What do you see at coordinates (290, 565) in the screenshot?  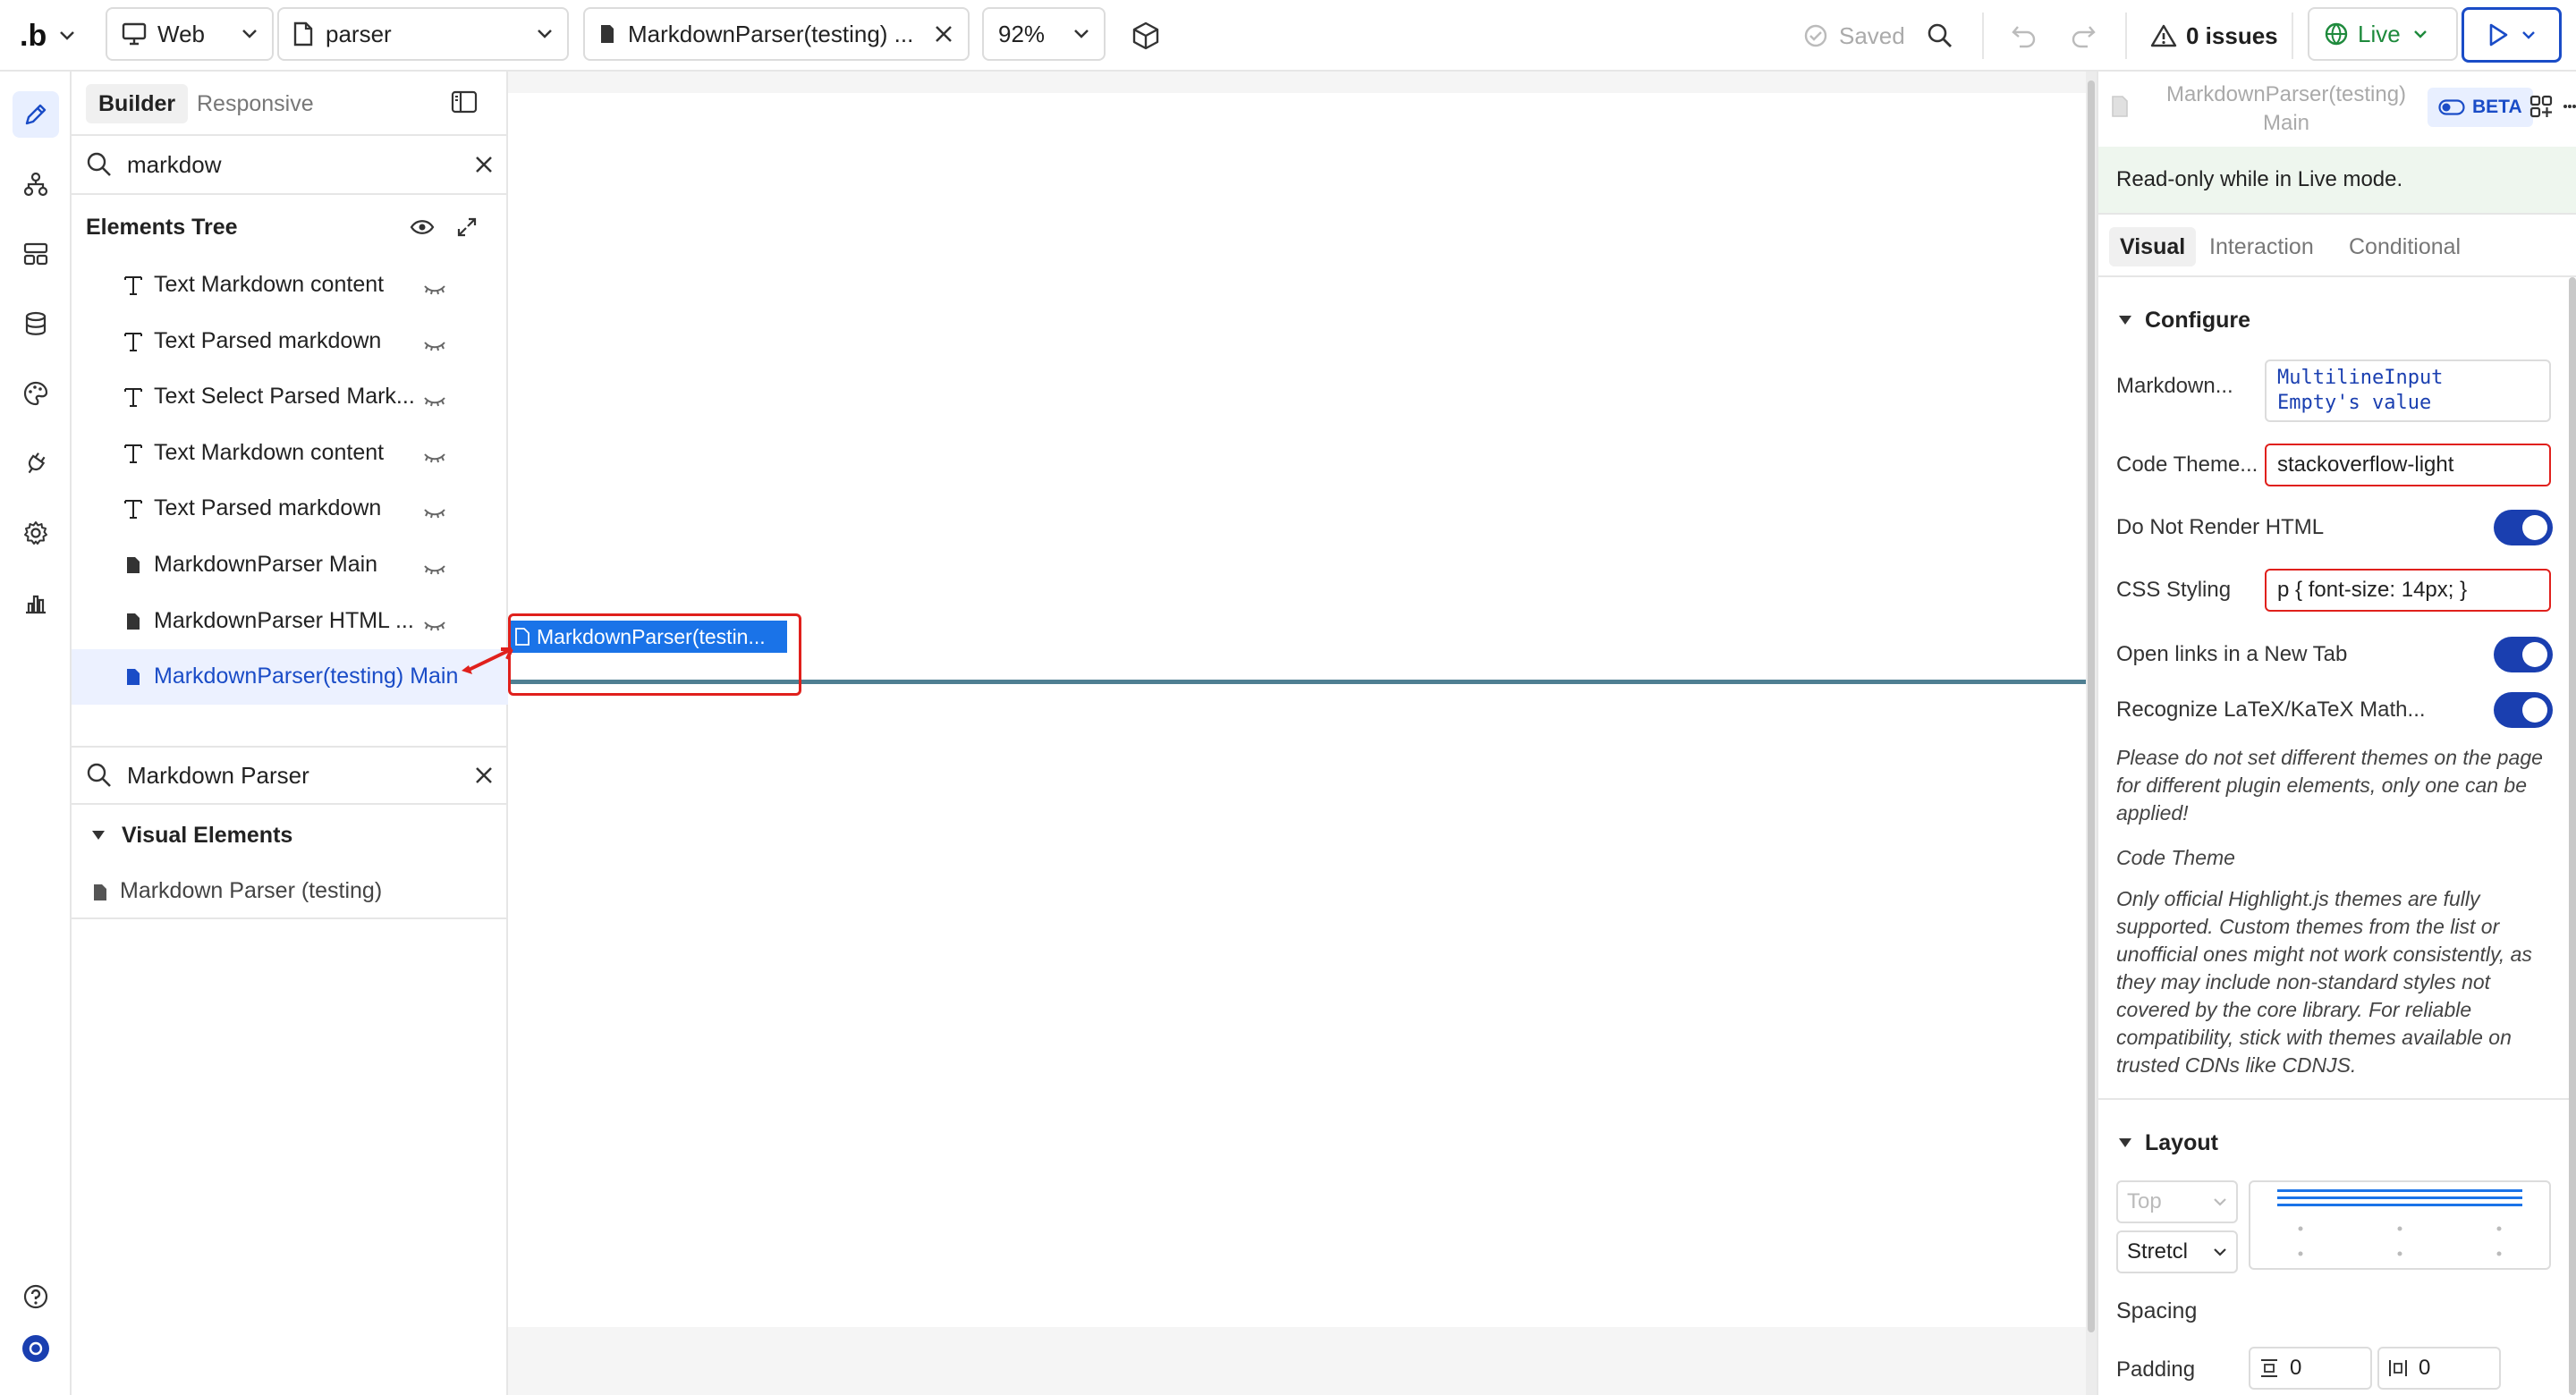 I see `tree-item: MarkdownParser Main` at bounding box center [290, 565].